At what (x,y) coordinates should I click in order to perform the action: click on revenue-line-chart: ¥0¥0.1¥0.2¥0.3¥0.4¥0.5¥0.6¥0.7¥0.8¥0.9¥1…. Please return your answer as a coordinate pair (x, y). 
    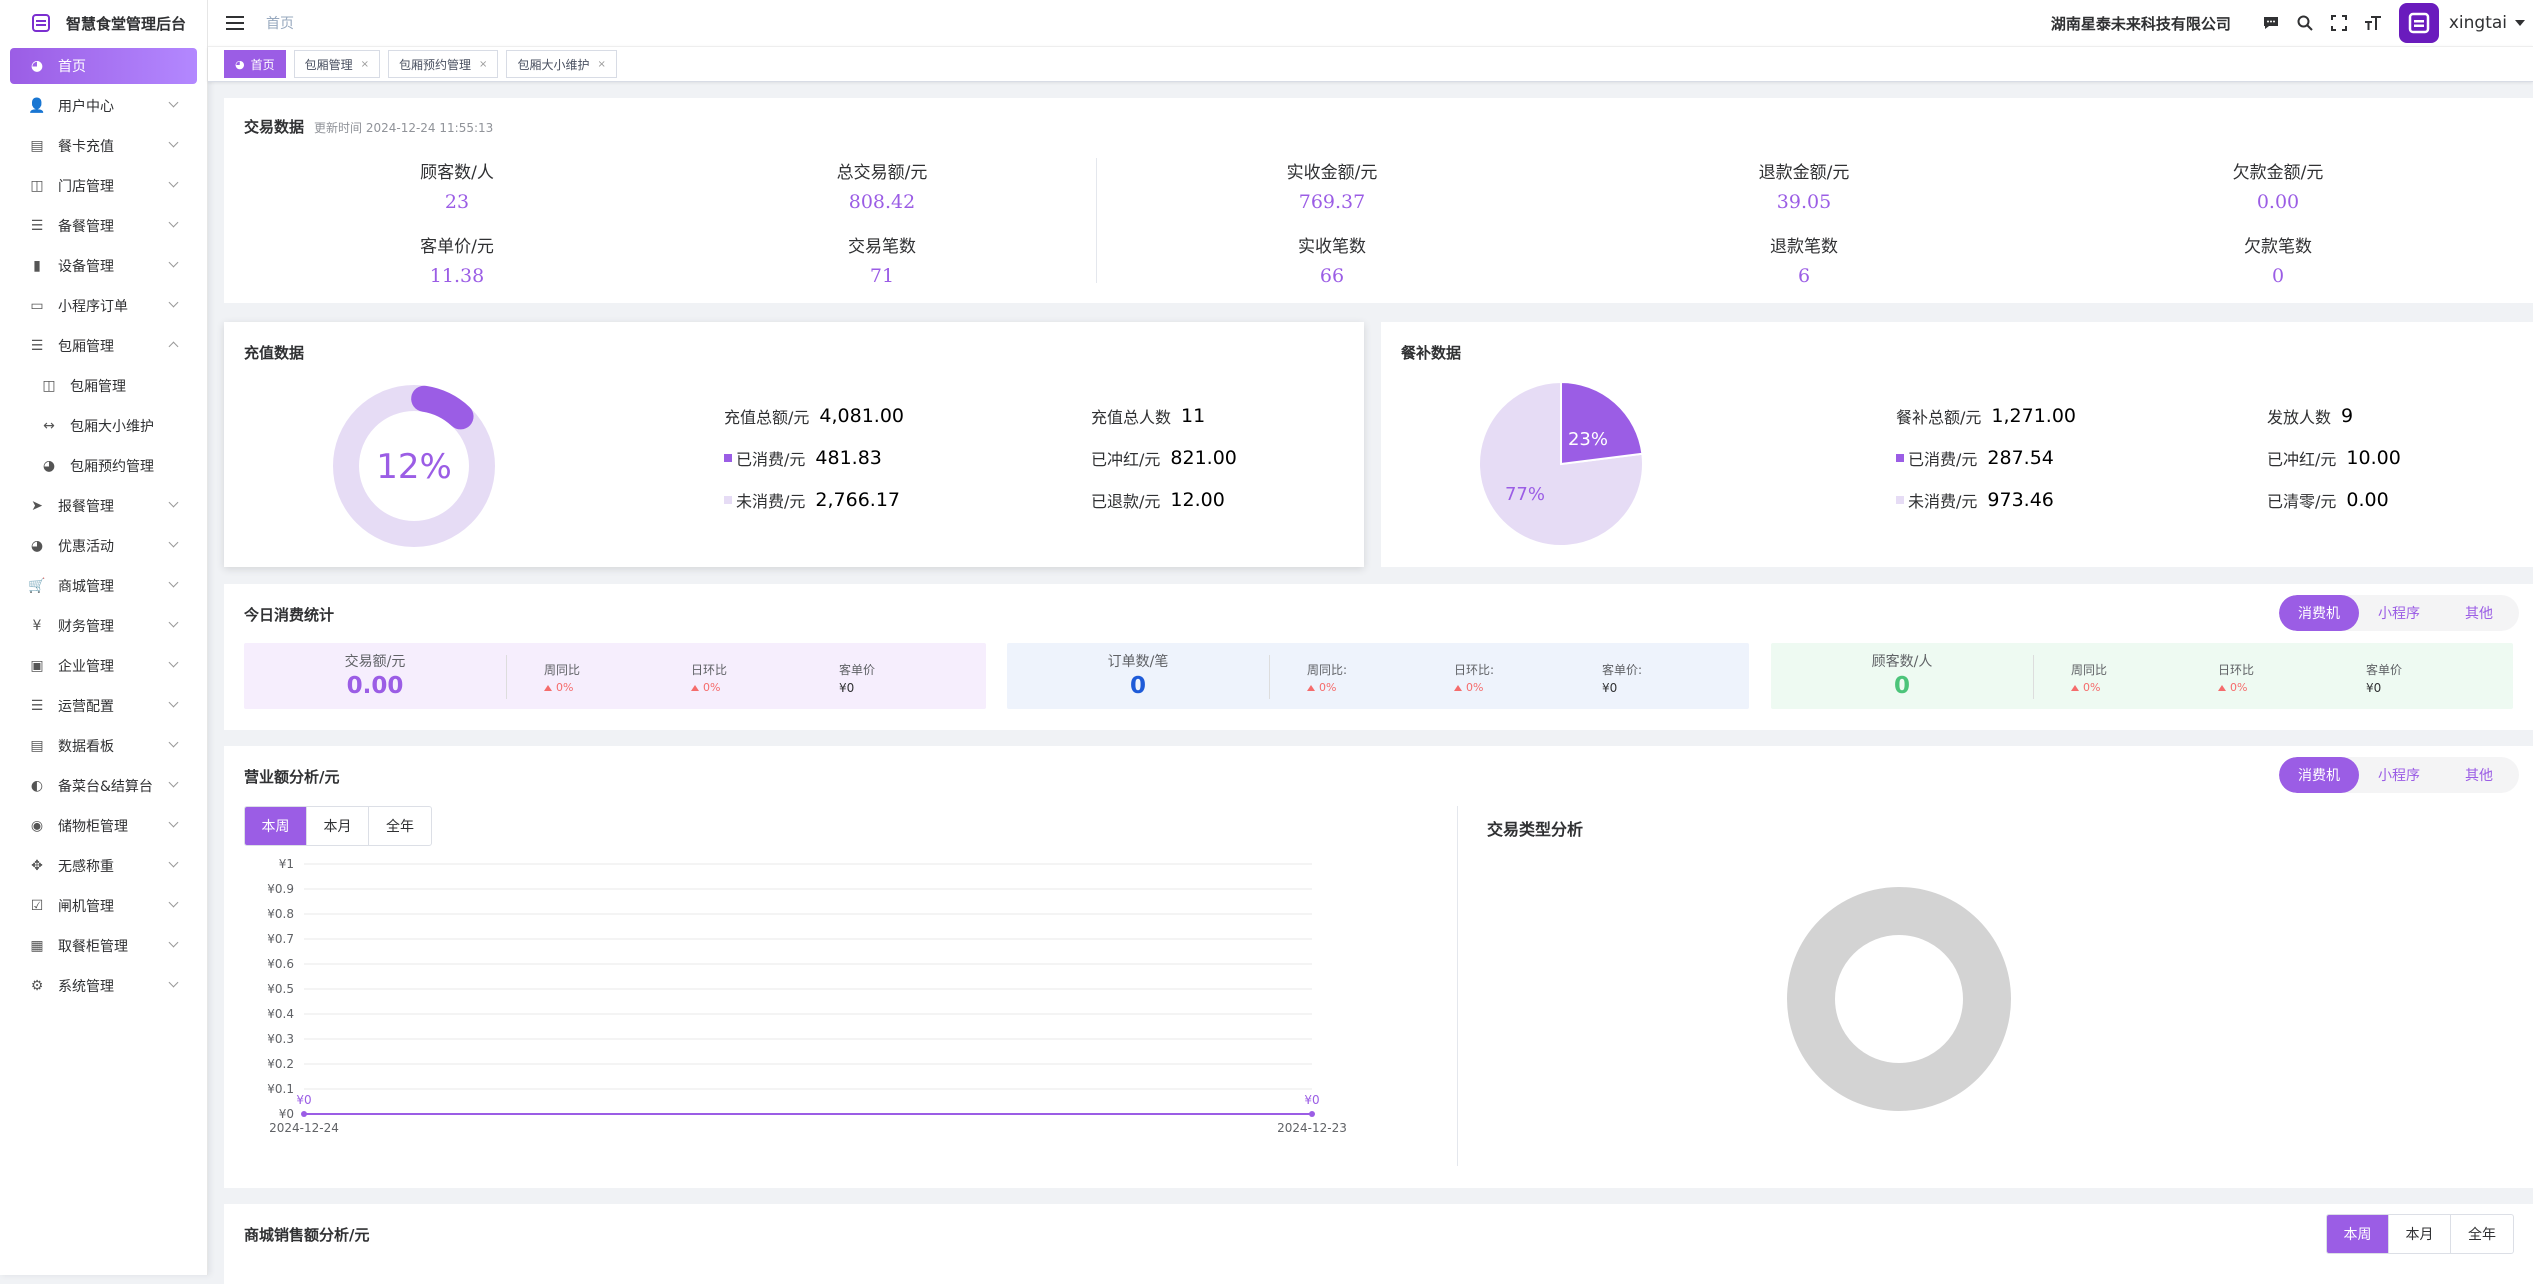
    Looking at the image, I should click on (864, 1001).